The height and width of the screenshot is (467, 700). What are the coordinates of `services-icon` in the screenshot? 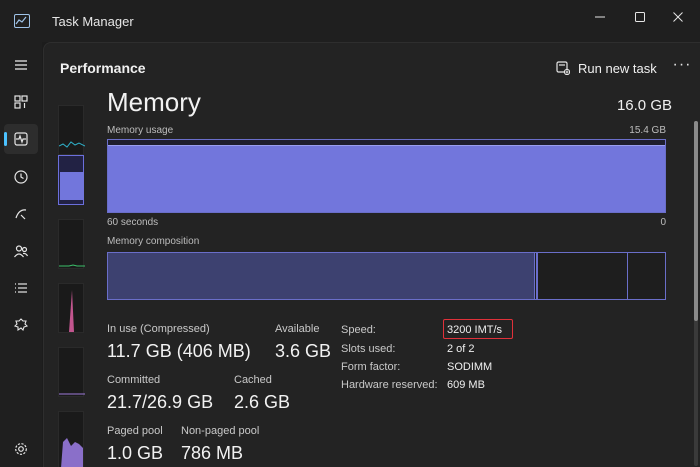 It's located at (21, 325).